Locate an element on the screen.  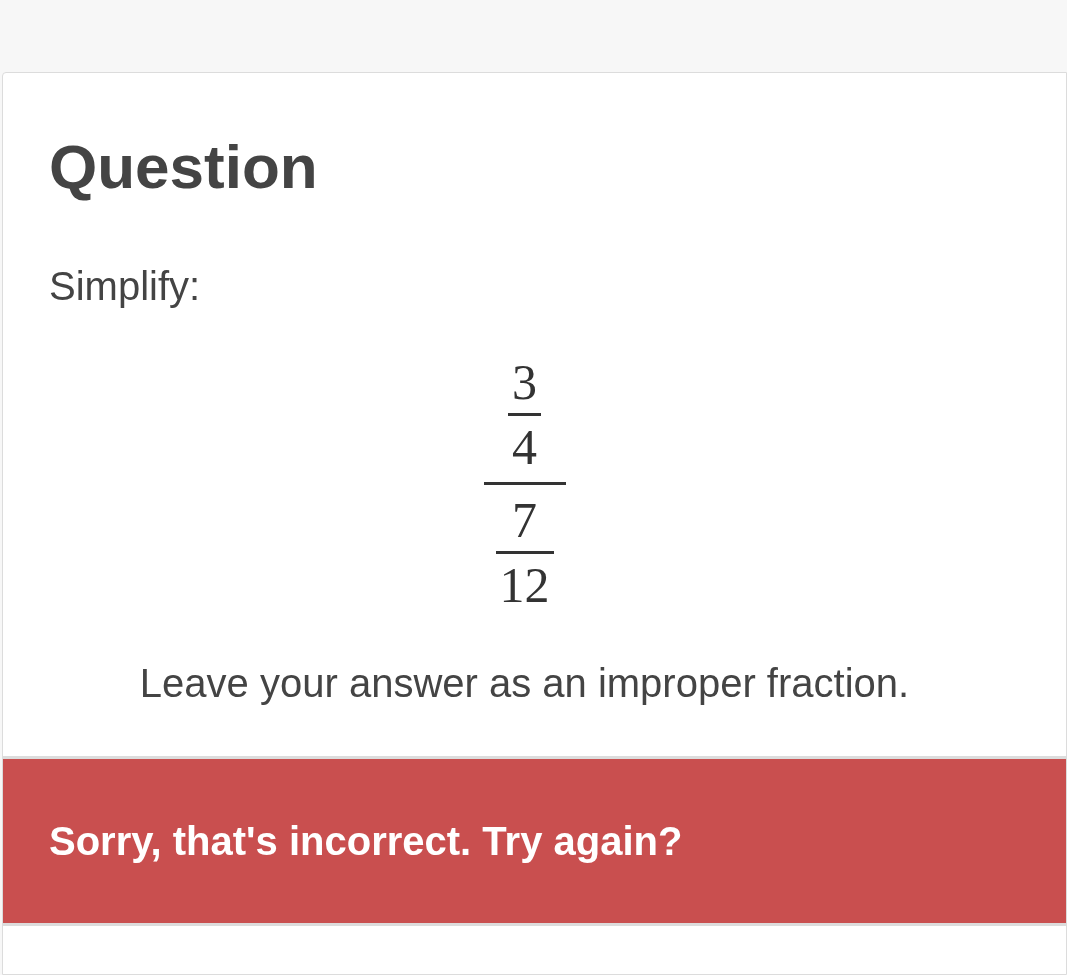
feedback-message: Sorry, that's incorrect. Try again? is located at coordinates (366, 841).